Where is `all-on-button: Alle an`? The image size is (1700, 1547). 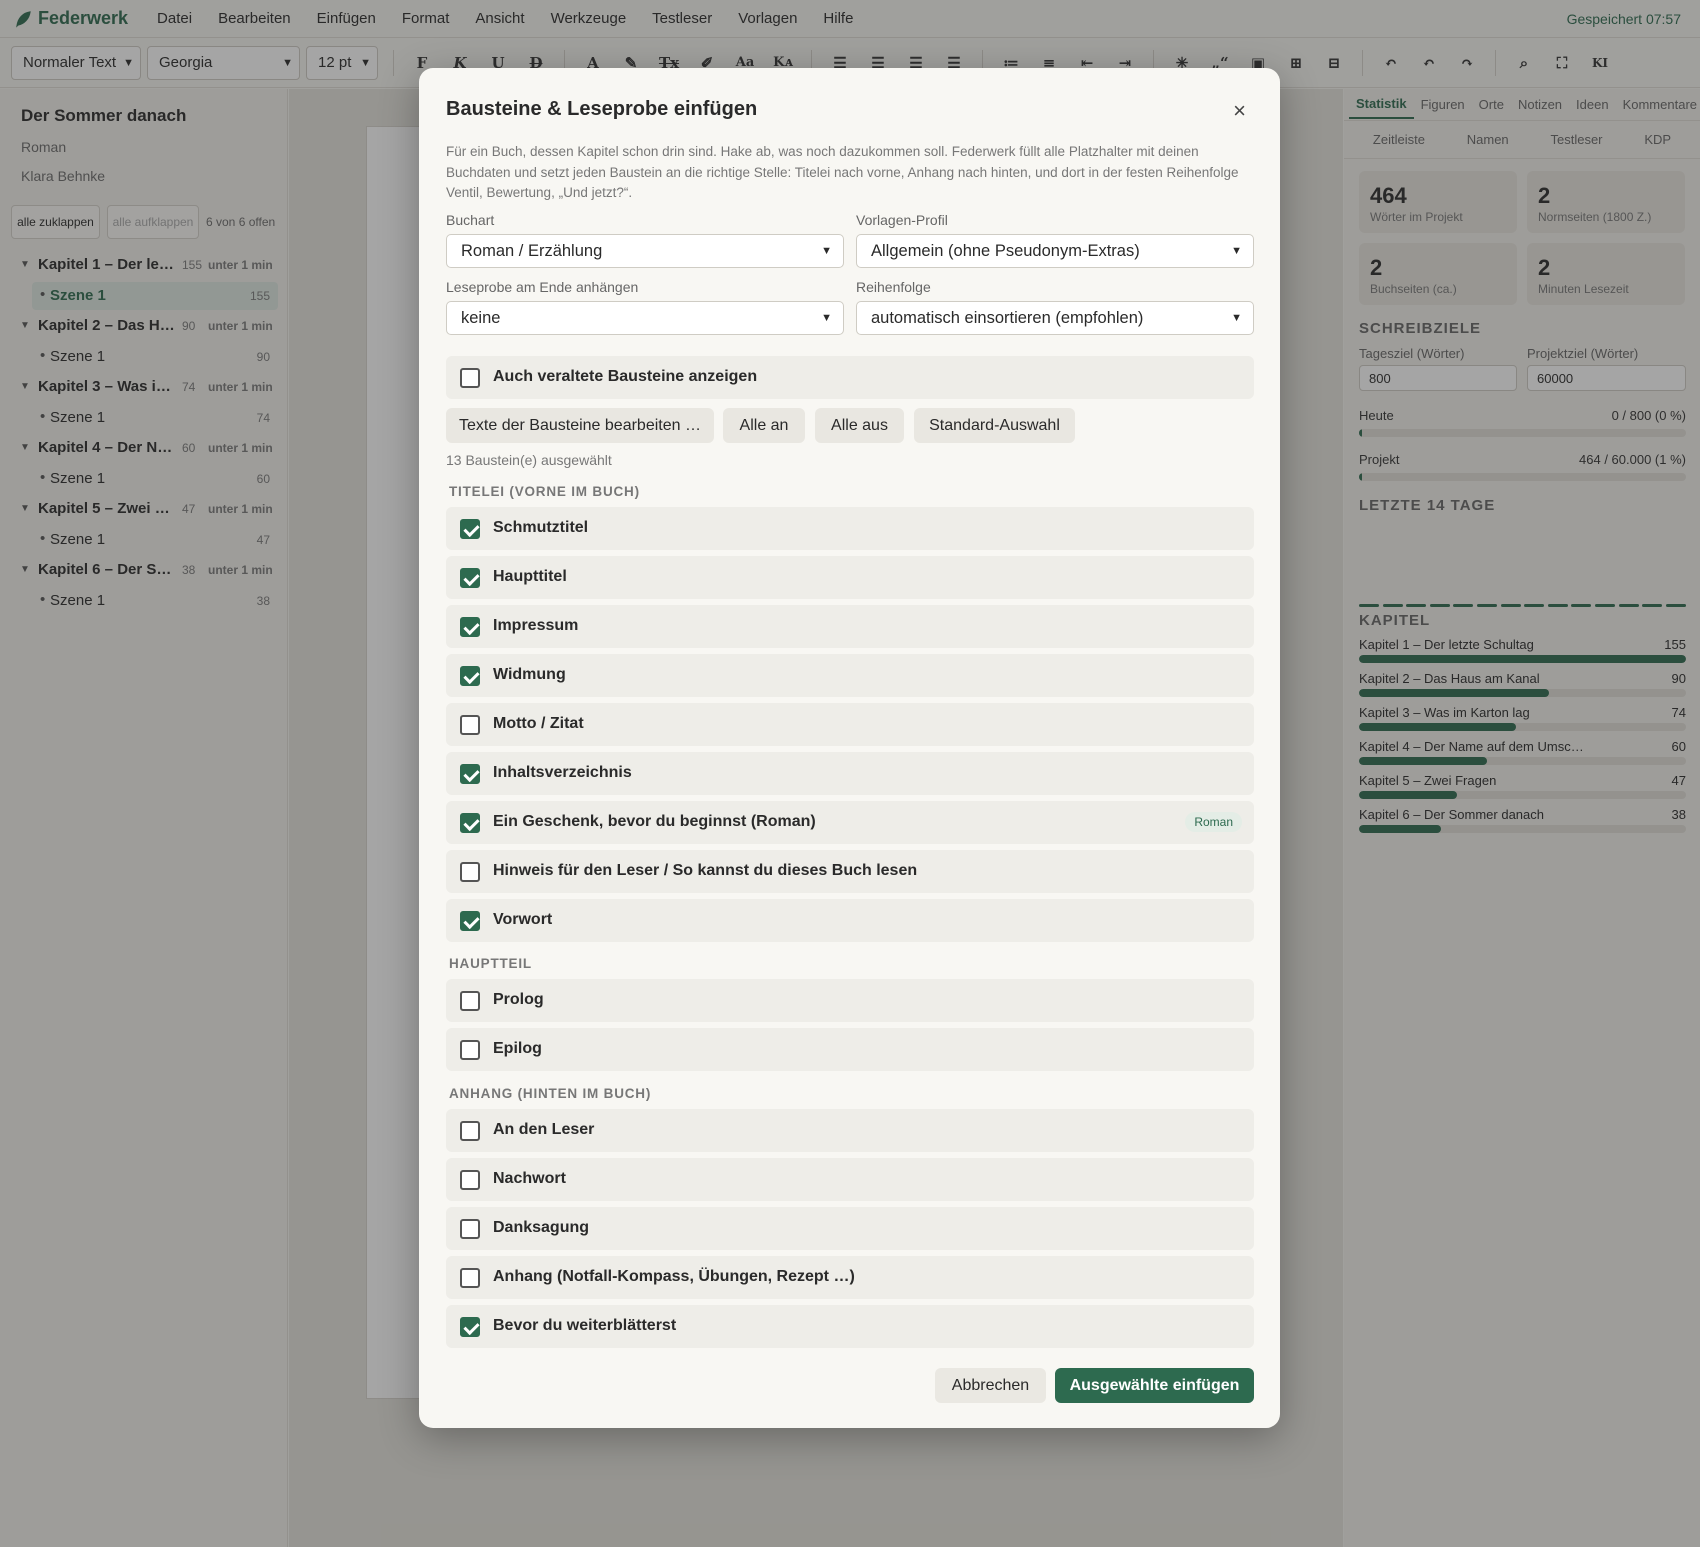
all-on-button: Alle an is located at coordinates (764, 425).